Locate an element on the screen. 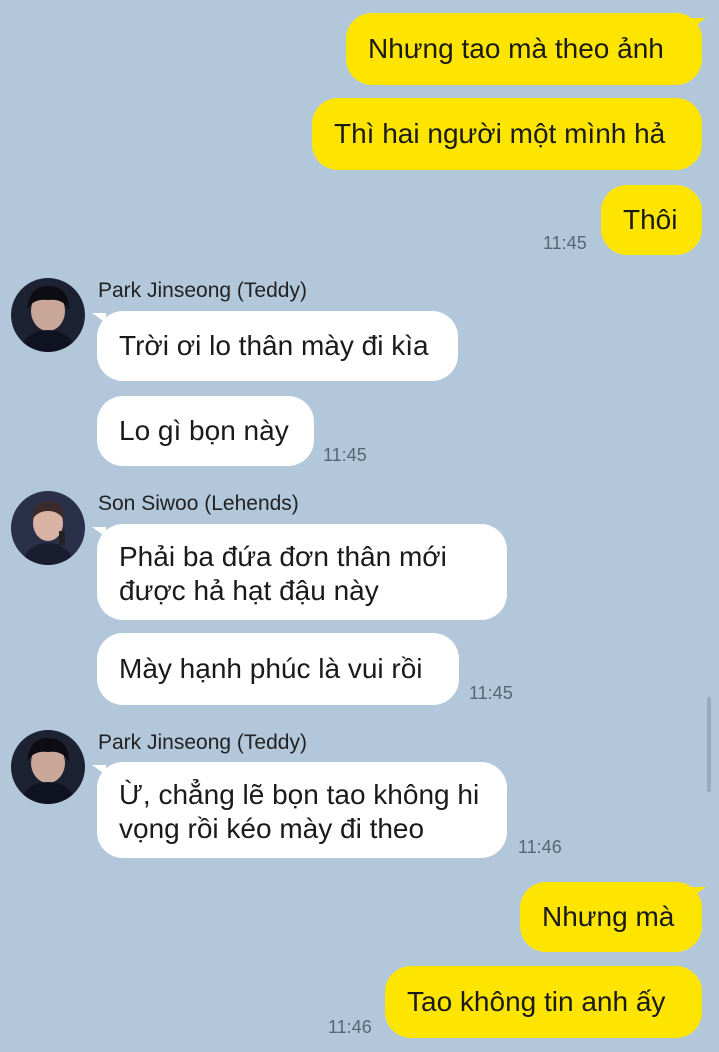 The width and height of the screenshot is (719, 1052). their-message-bubble: Lo gì bọn này is located at coordinates (205, 431).